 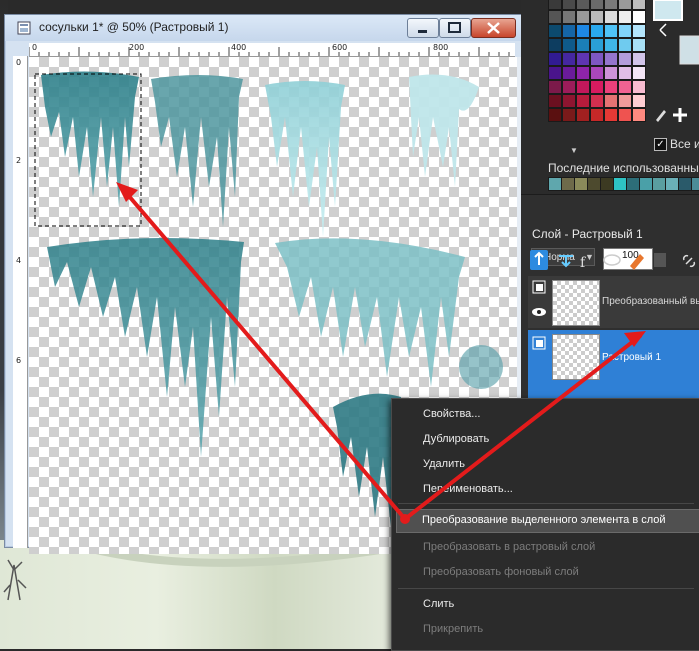 What do you see at coordinates (423, 28) in the screenshot?
I see `minimize-button` at bounding box center [423, 28].